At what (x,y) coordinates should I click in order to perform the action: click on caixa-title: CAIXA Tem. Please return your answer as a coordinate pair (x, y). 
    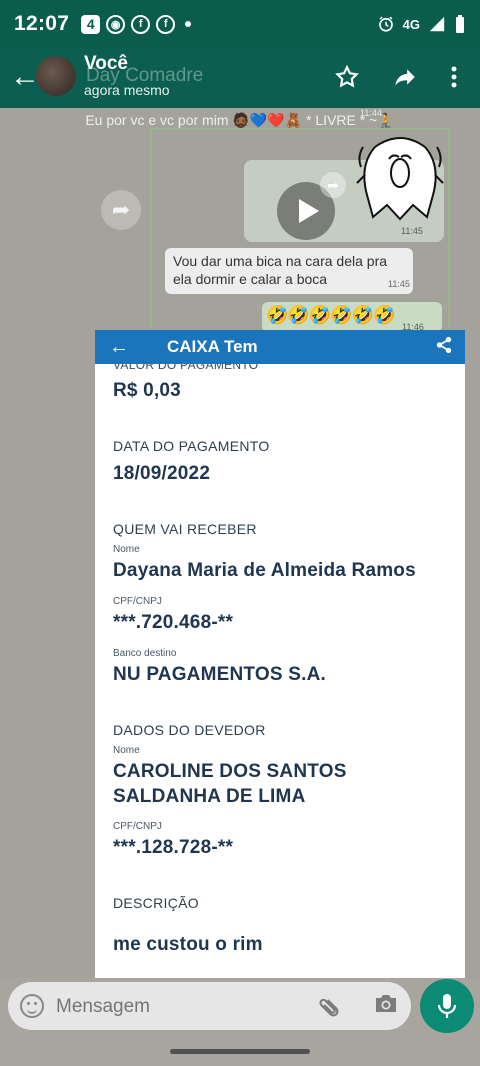
    Looking at the image, I should click on (212, 346).